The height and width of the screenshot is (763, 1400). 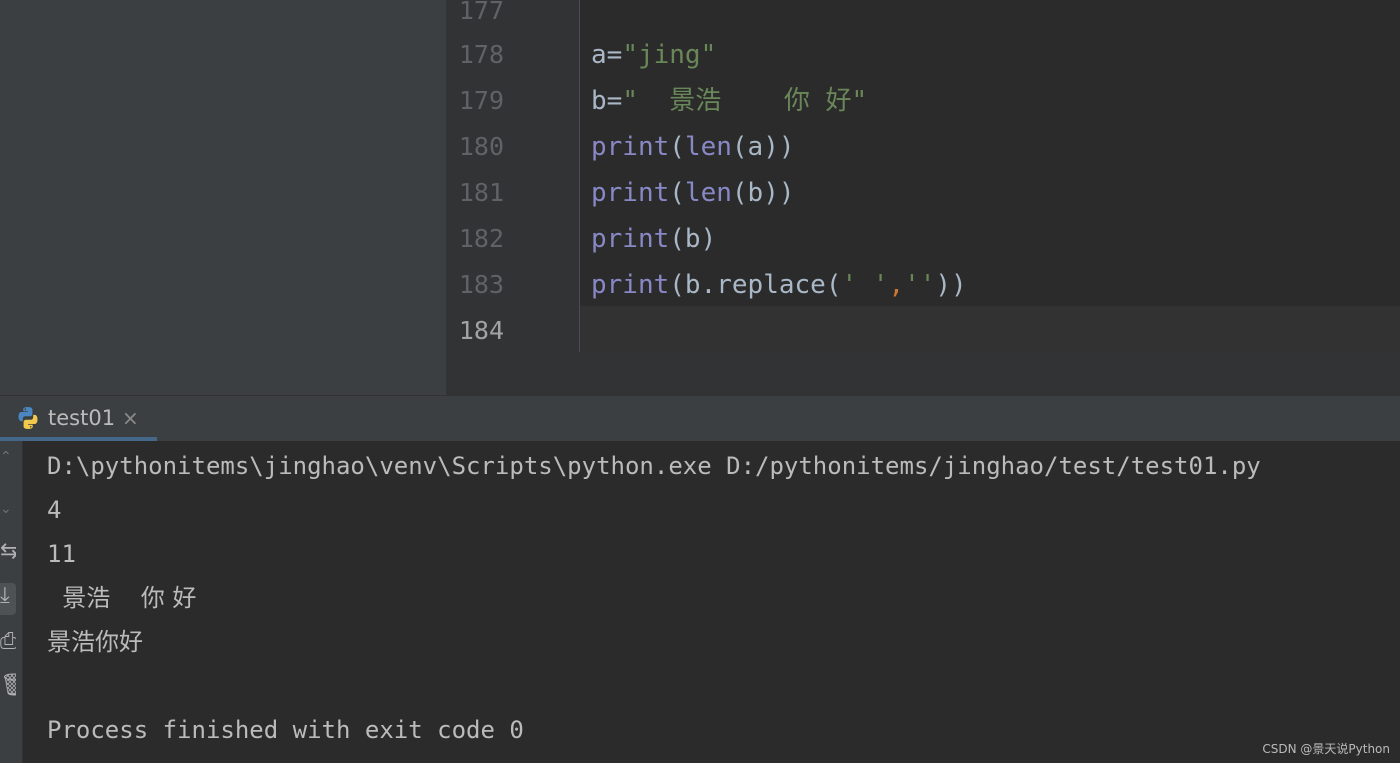 What do you see at coordinates (693, 239) in the screenshot?
I see `code-token: (b)` at bounding box center [693, 239].